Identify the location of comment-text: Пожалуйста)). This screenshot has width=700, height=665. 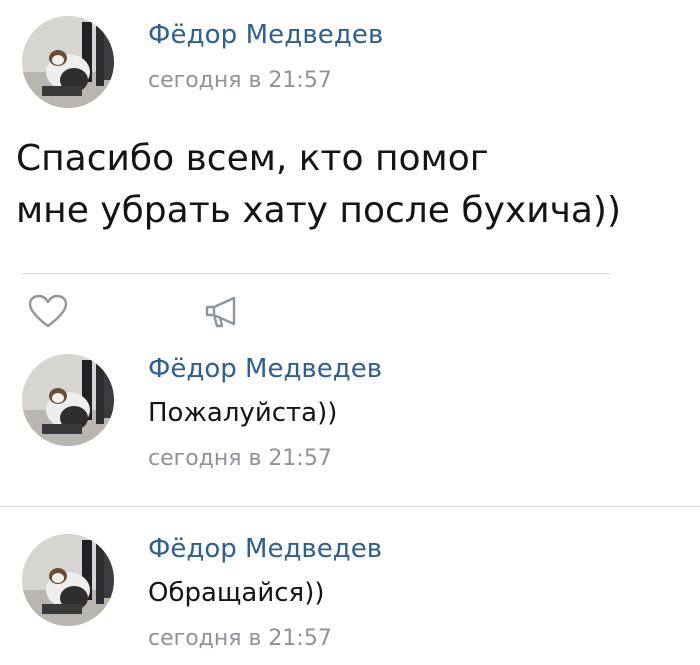
(243, 413).